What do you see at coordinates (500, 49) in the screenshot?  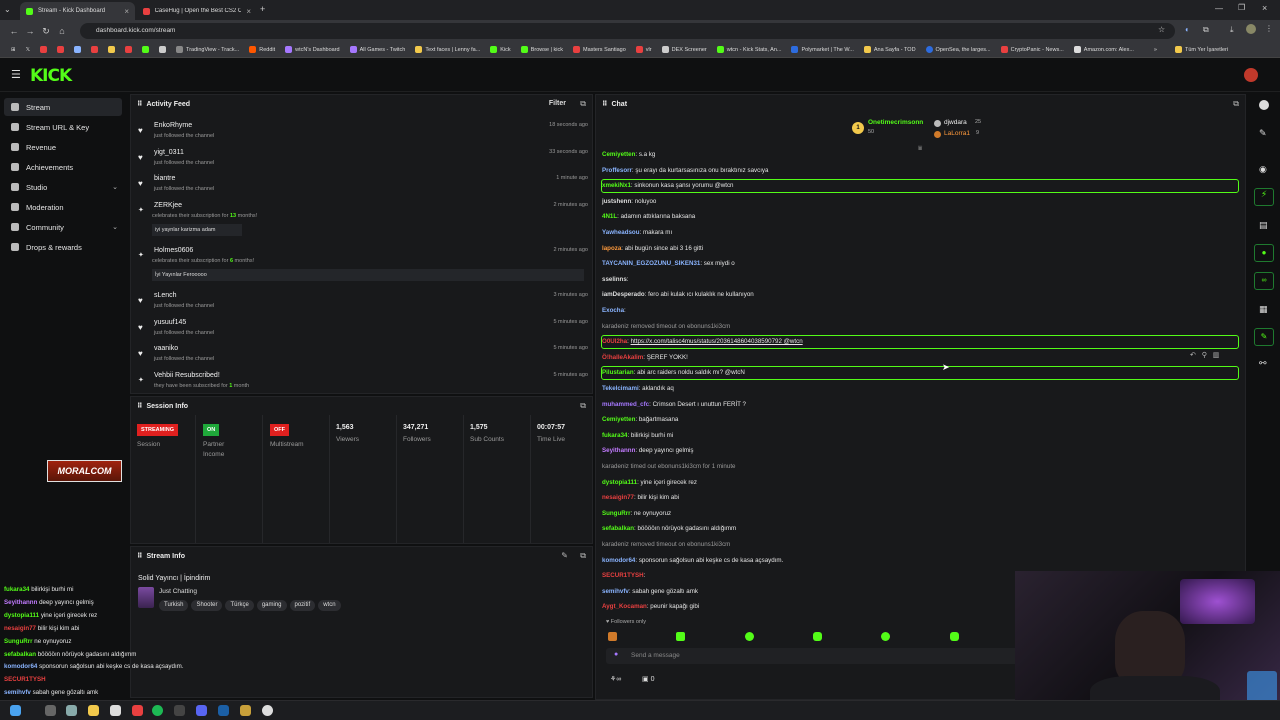 I see `bookmark-kick: Kick` at bounding box center [500, 49].